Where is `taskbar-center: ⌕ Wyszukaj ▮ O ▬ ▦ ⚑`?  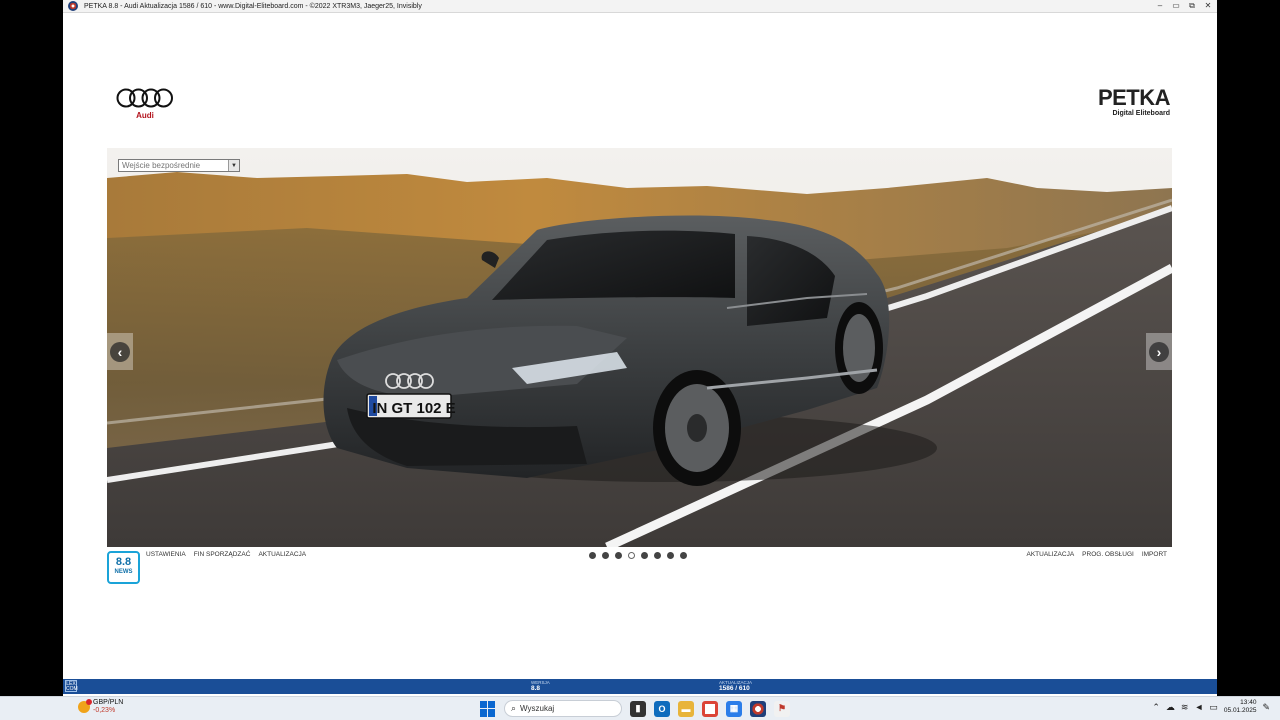
taskbar-center: ⌕ Wyszukaj ▮ O ▬ ▦ ⚑ is located at coordinates (635, 708).